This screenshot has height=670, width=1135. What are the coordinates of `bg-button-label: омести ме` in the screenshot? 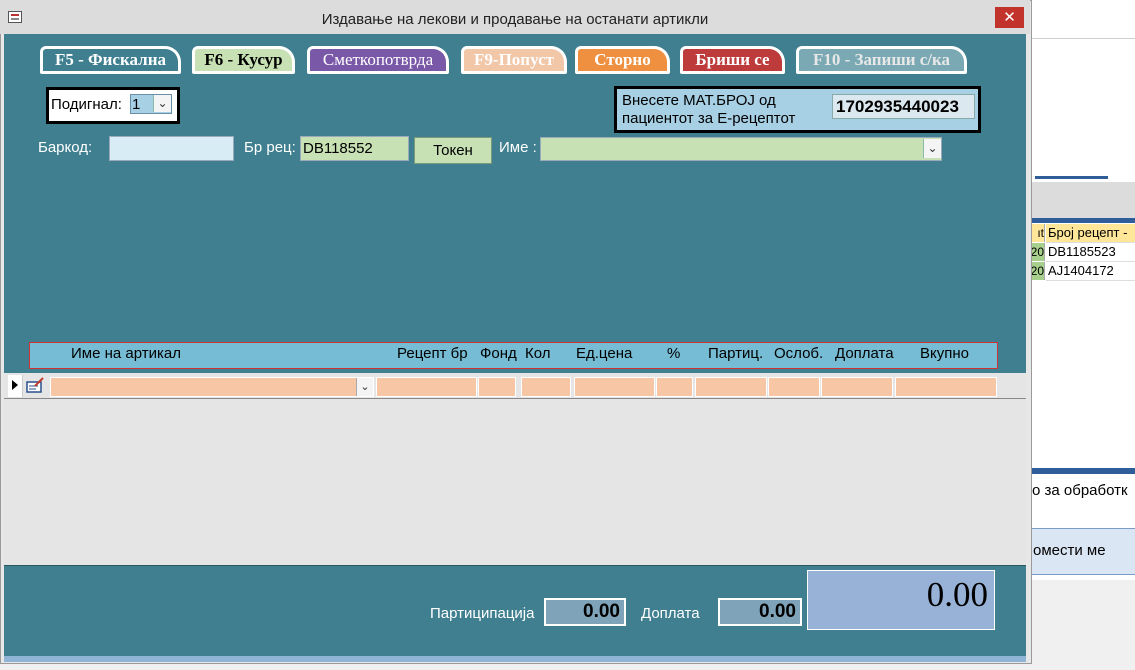 It's located at (1069, 550).